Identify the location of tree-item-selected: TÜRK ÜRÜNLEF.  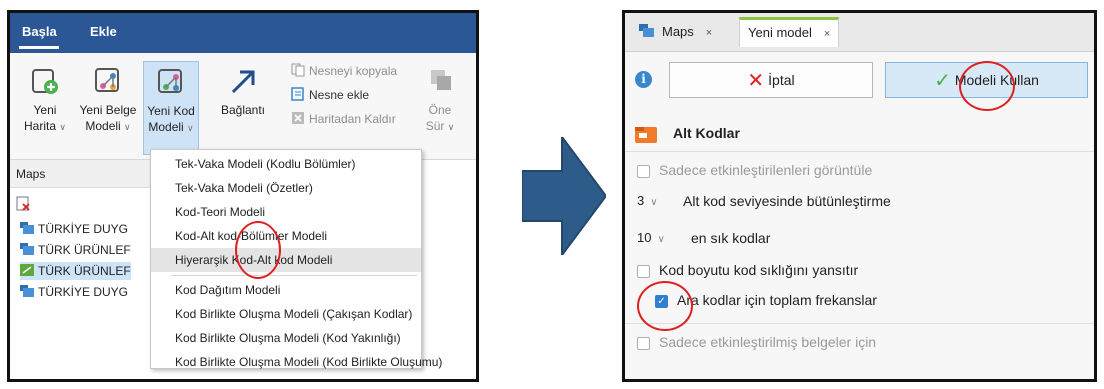
(75, 271).